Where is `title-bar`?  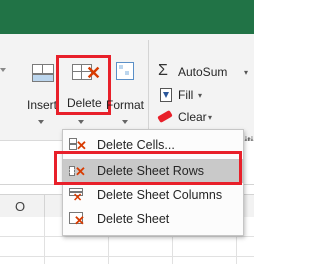
title-bar is located at coordinates (127, 17).